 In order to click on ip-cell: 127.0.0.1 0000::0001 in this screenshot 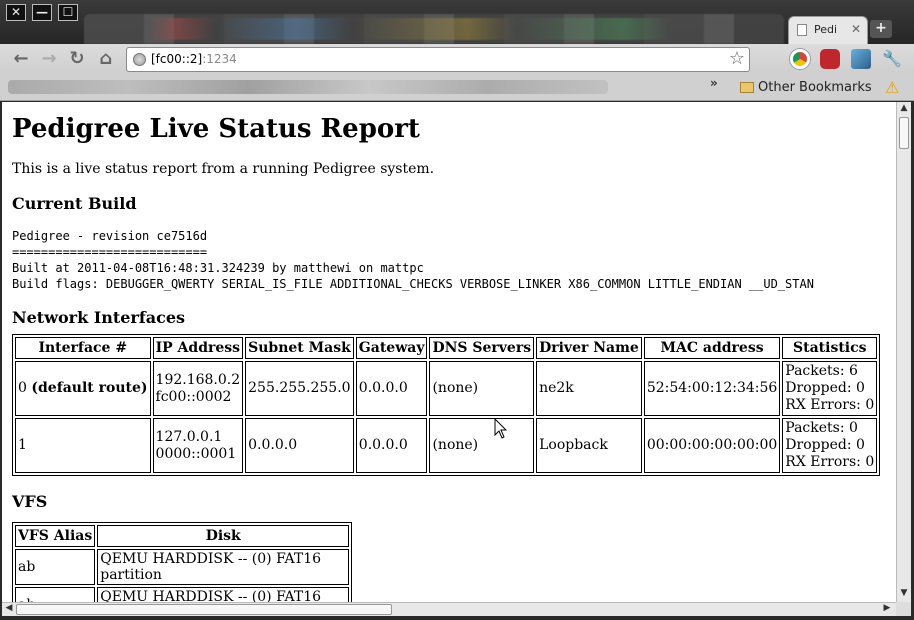, I will do `click(198, 445)`.